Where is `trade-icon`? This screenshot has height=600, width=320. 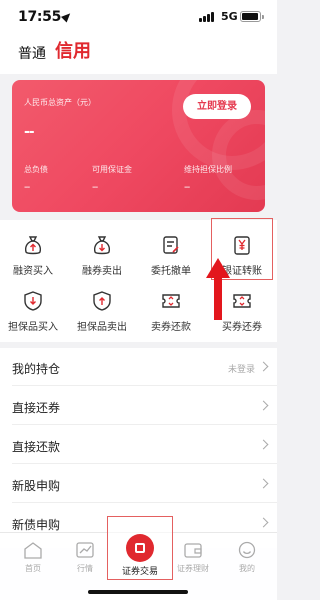 trade-icon is located at coordinates (140, 548).